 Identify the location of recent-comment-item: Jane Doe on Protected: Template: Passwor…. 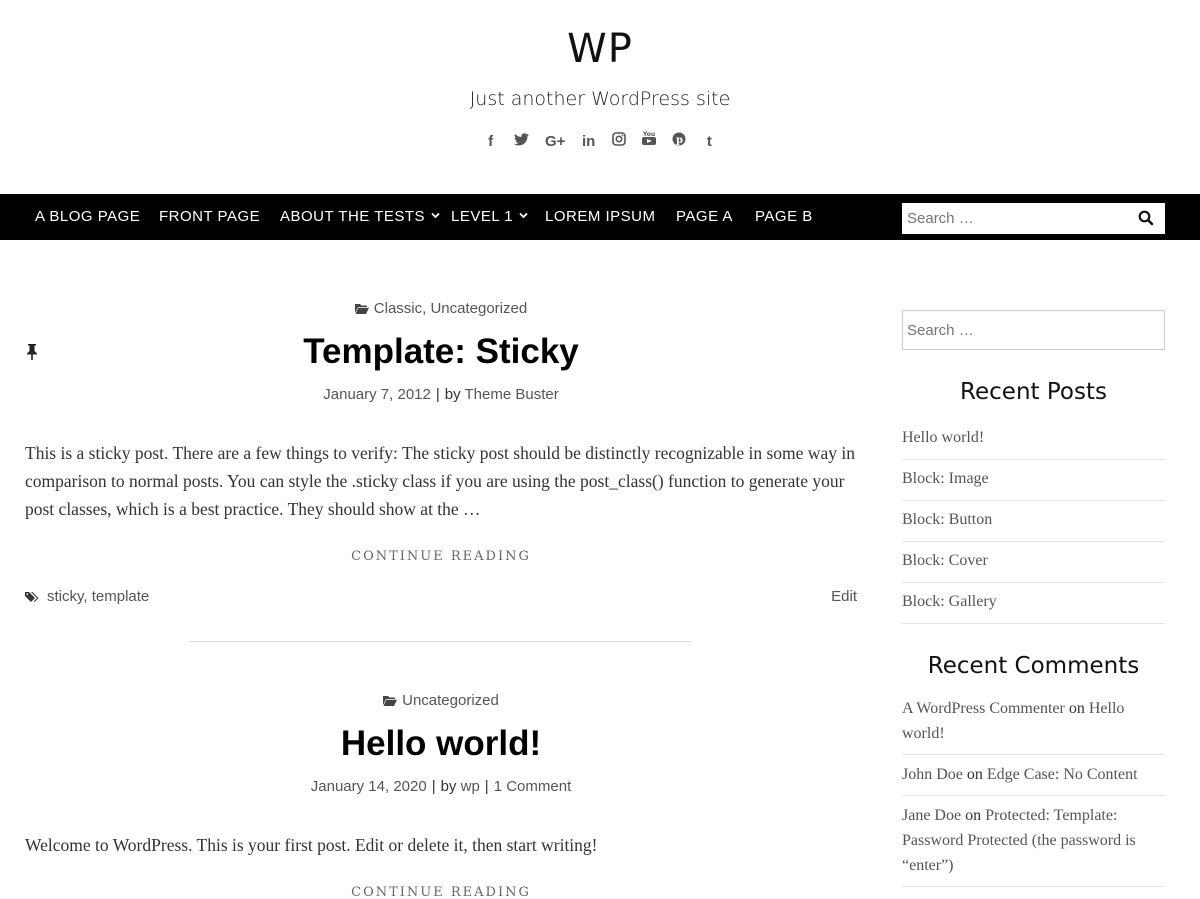
(1033, 841).